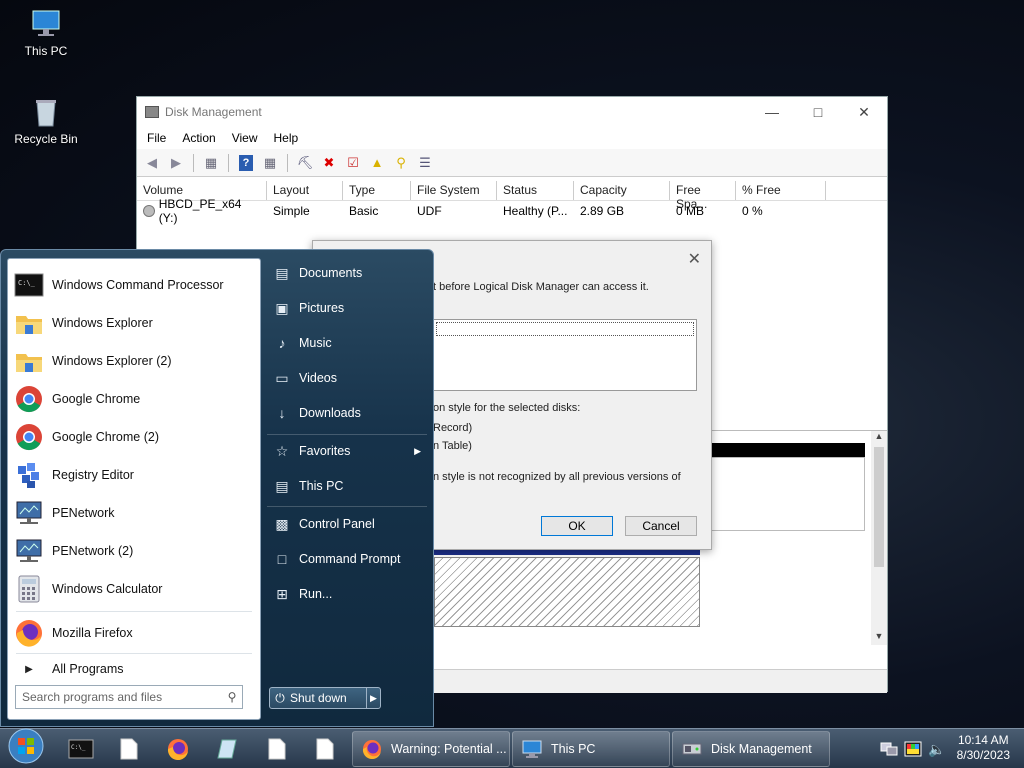  I want to click on column-percent-free: % Free, so click(781, 190).